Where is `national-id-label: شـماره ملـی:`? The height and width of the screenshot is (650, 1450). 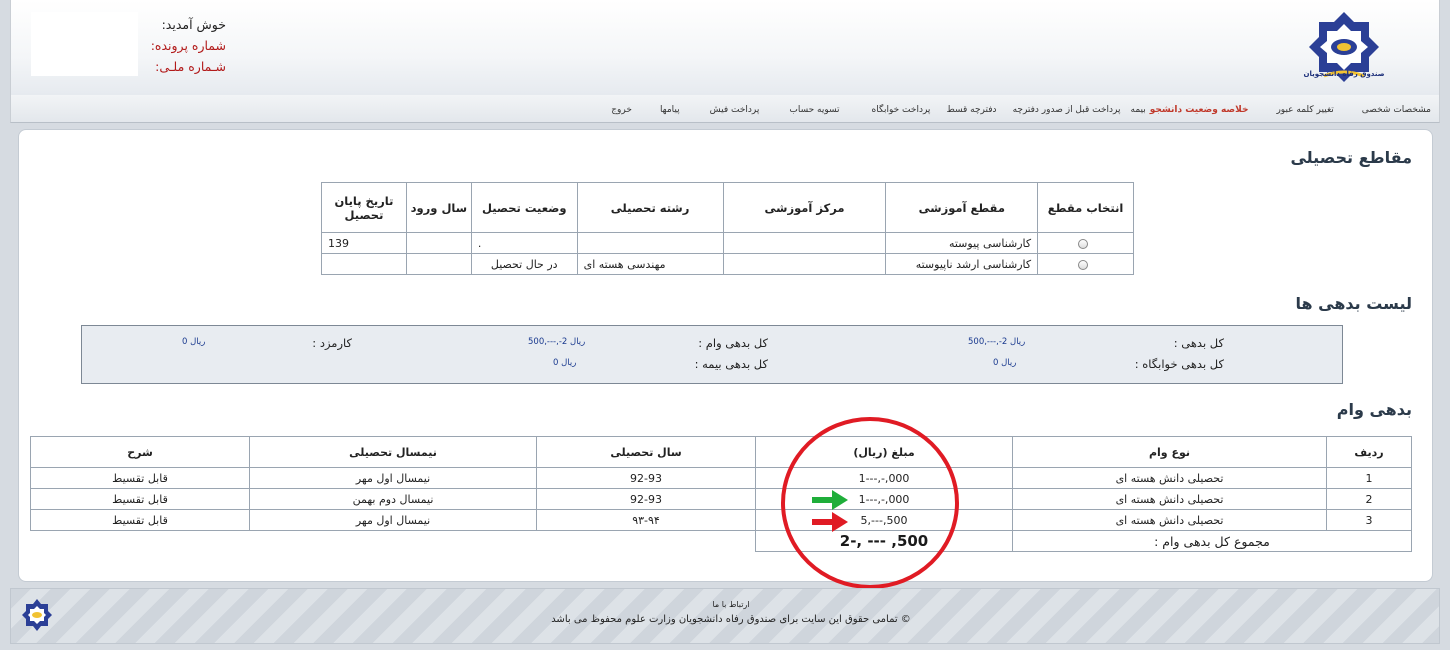 national-id-label: شـماره ملـی: is located at coordinates (190, 66).